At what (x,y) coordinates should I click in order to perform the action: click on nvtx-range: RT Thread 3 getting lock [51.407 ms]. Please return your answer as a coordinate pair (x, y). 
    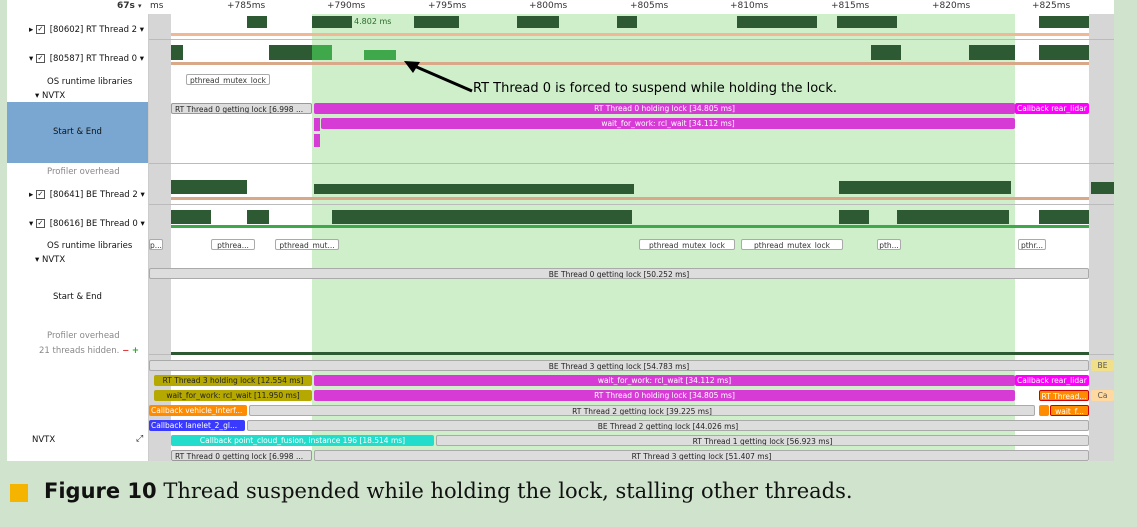
    Looking at the image, I should click on (701, 455).